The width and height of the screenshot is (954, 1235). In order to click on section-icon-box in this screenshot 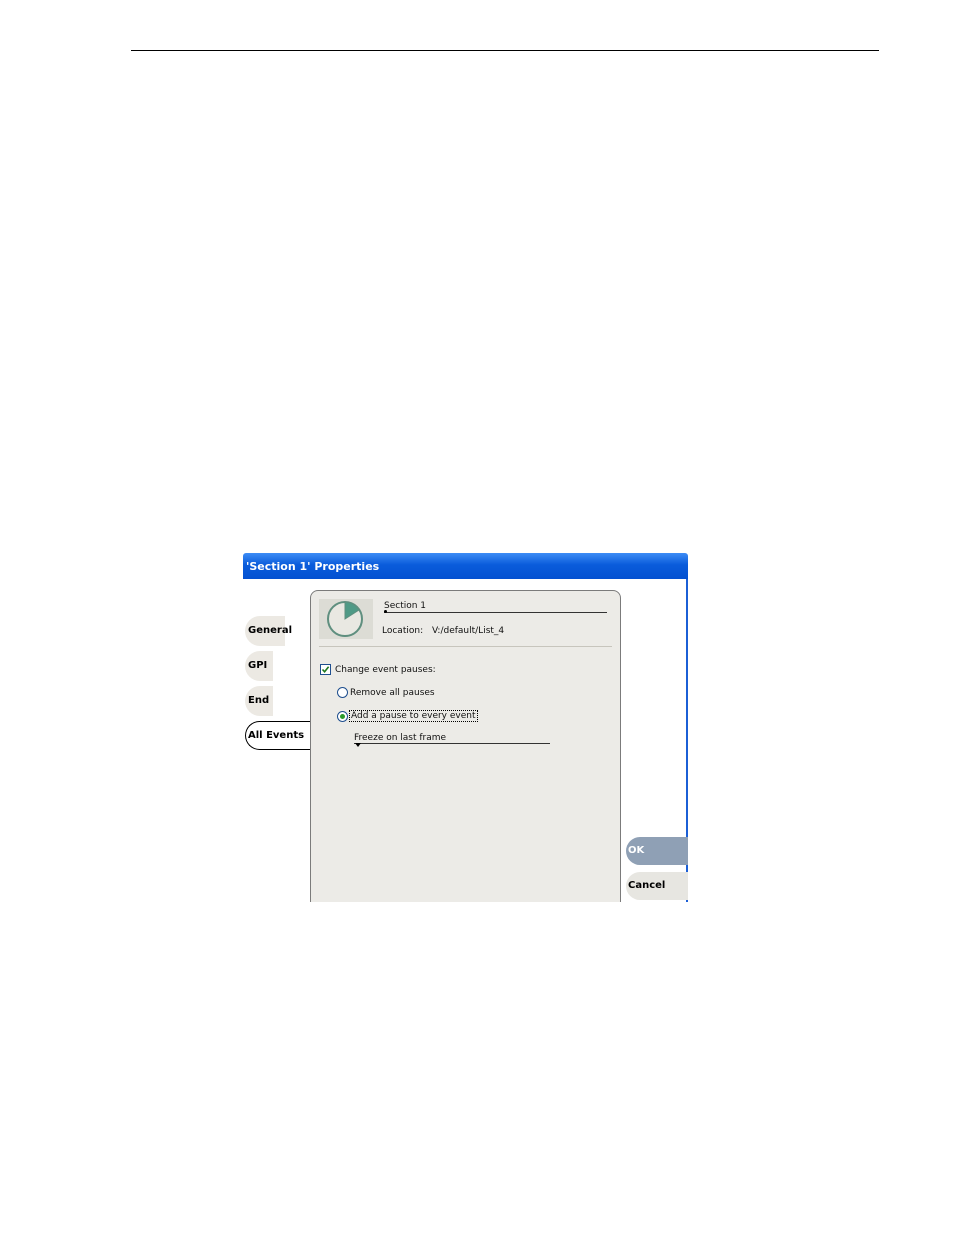, I will do `click(346, 619)`.